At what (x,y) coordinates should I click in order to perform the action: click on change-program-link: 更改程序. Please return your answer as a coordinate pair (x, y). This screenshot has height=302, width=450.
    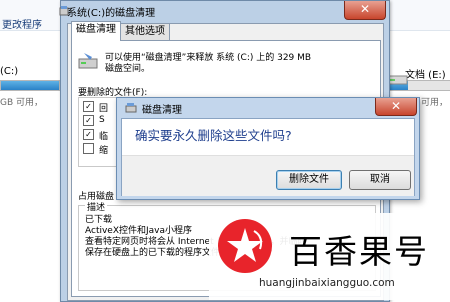
    Looking at the image, I should click on (22, 23).